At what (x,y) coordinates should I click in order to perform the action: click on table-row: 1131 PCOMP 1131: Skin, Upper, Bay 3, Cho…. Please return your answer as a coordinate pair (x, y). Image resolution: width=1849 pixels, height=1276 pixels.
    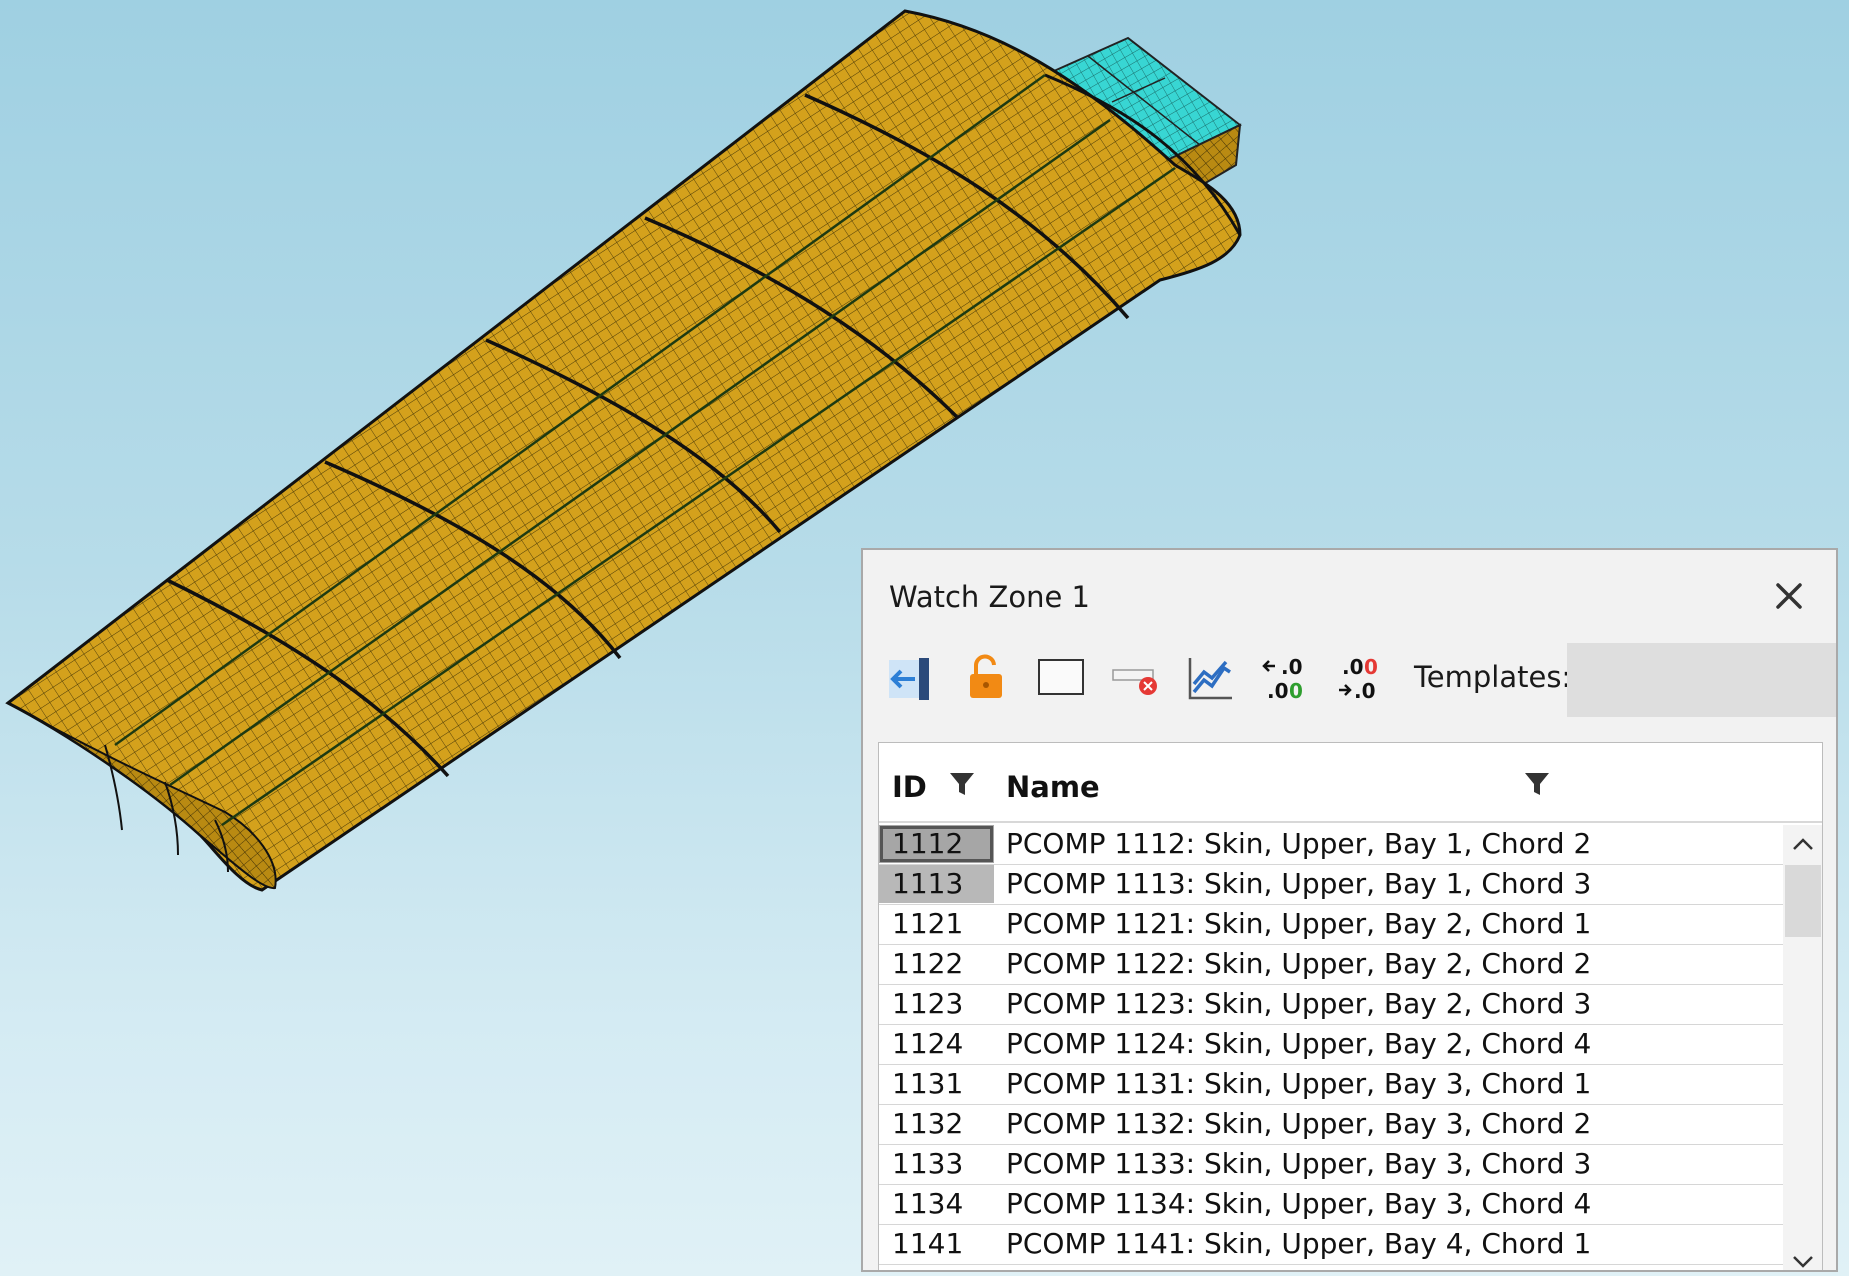
    Looking at the image, I should click on (1331, 1085).